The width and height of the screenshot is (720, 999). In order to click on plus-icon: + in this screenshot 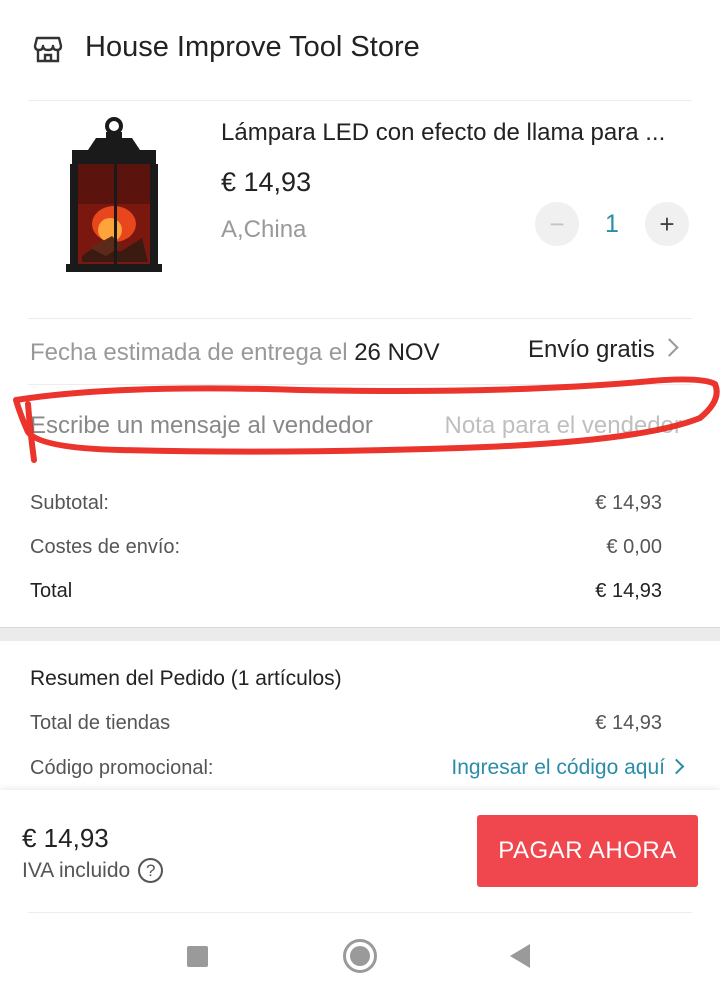, I will do `click(667, 223)`.